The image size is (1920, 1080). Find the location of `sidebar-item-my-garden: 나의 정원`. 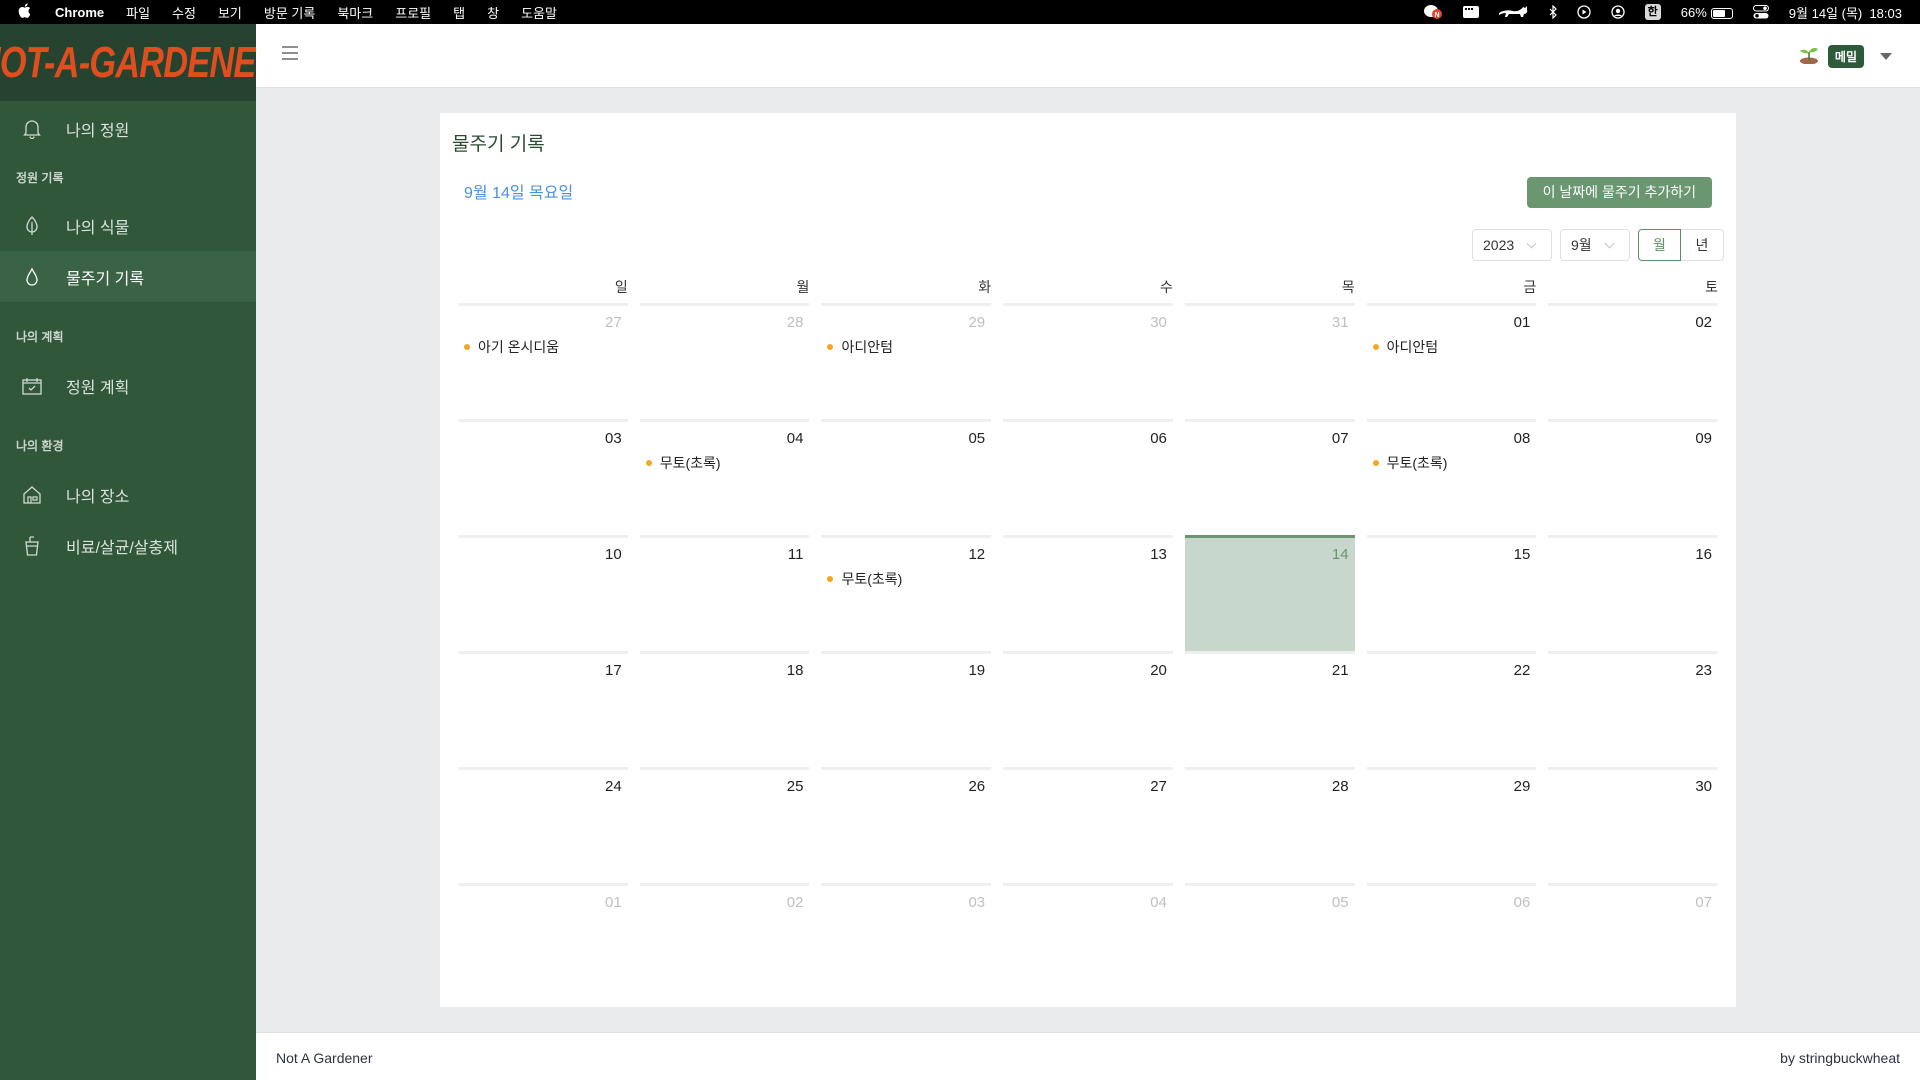

sidebar-item-my-garden: 나의 정원 is located at coordinates (128, 128).